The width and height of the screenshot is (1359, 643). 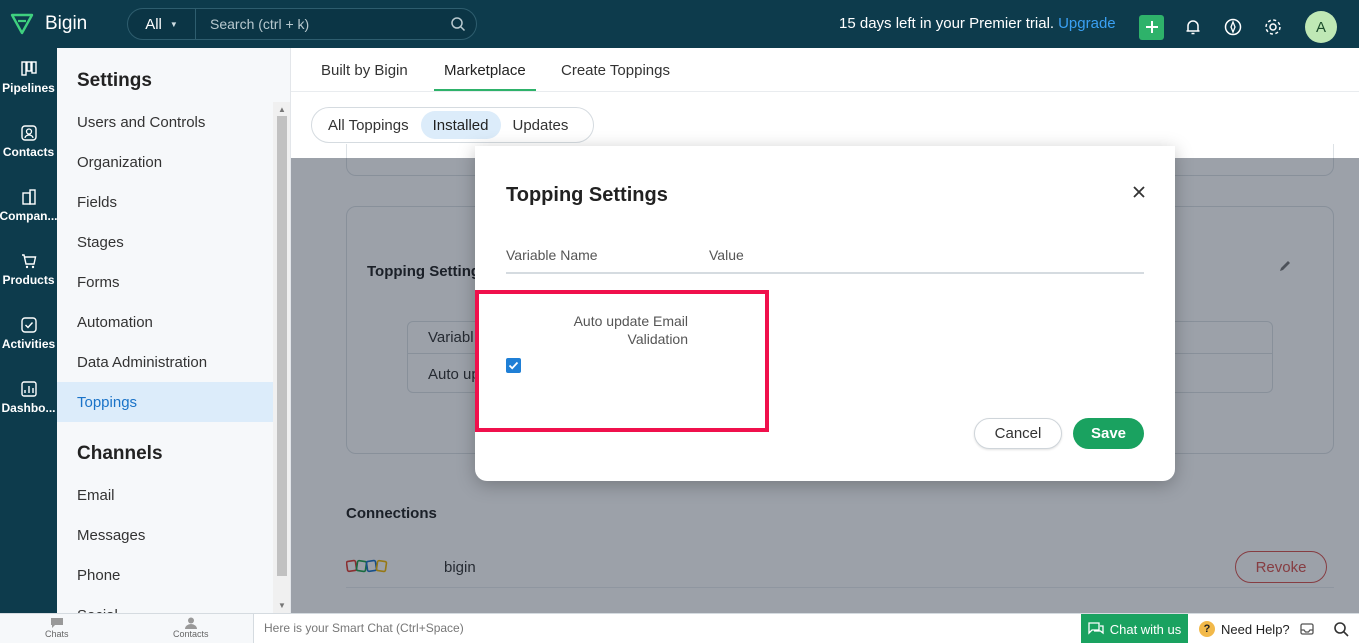 What do you see at coordinates (165, 495) in the screenshot?
I see `sidebar-item-email: Email` at bounding box center [165, 495].